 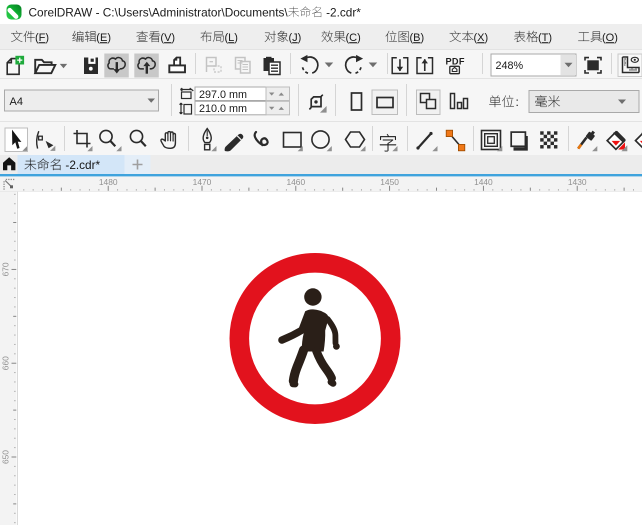 I want to click on svg-text: 210.0 mm, so click(x=223, y=109).